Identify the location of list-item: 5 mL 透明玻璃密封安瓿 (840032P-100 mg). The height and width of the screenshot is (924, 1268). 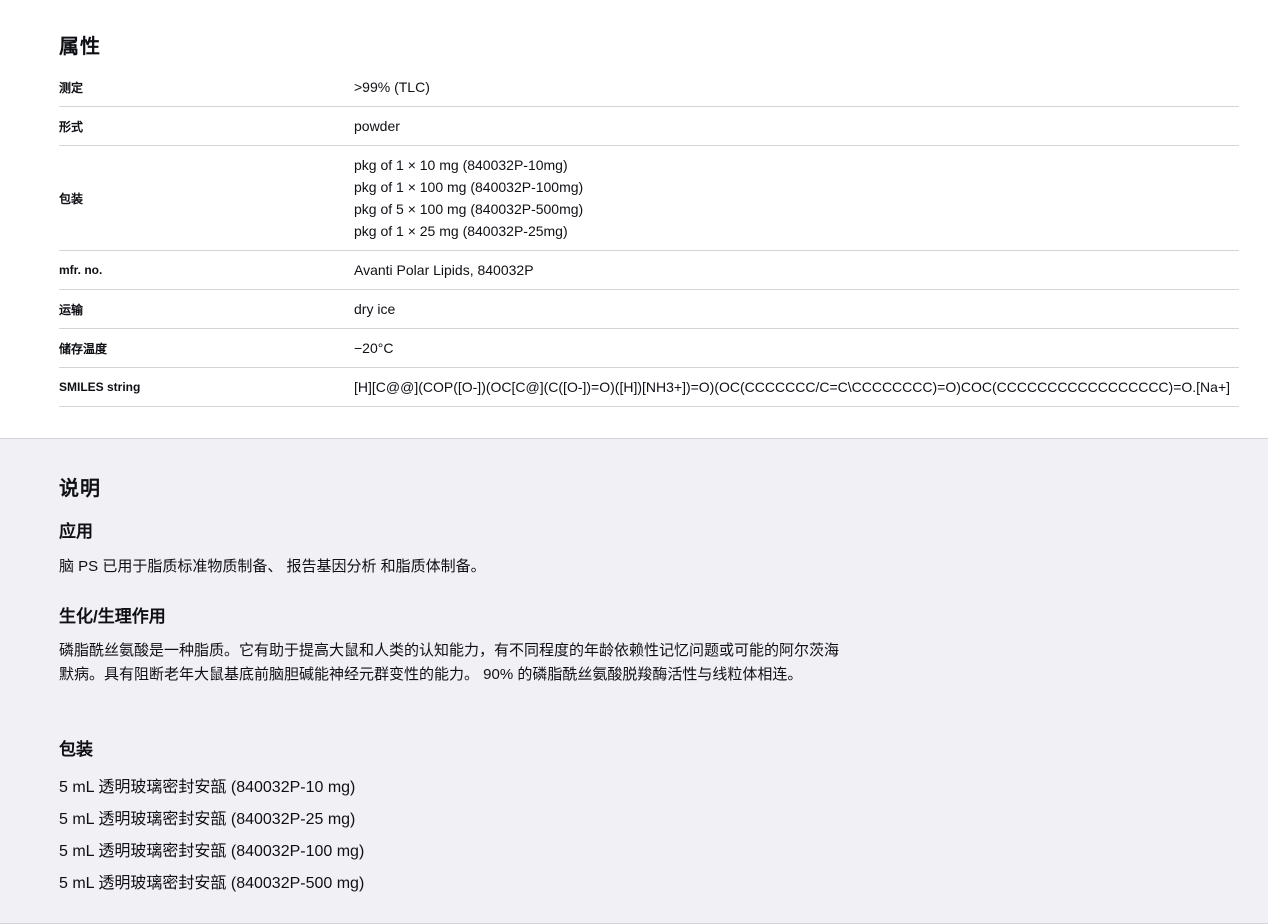
(212, 851).